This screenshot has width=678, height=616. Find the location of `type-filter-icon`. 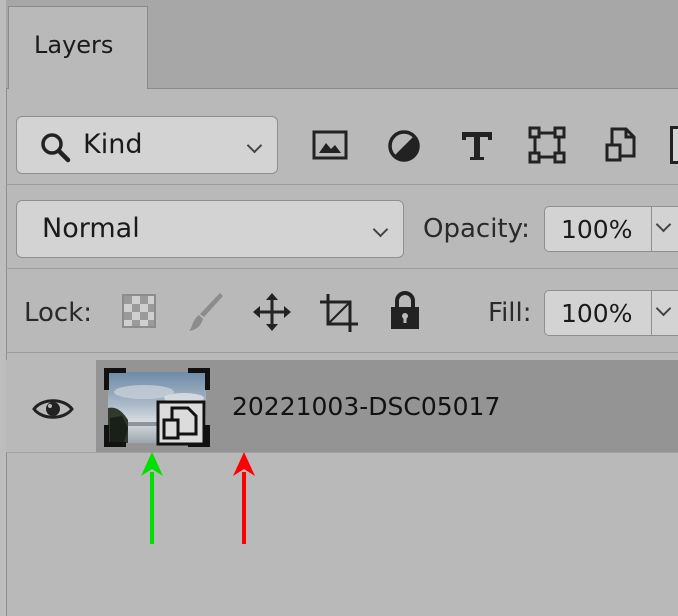

type-filter-icon is located at coordinates (477, 145).